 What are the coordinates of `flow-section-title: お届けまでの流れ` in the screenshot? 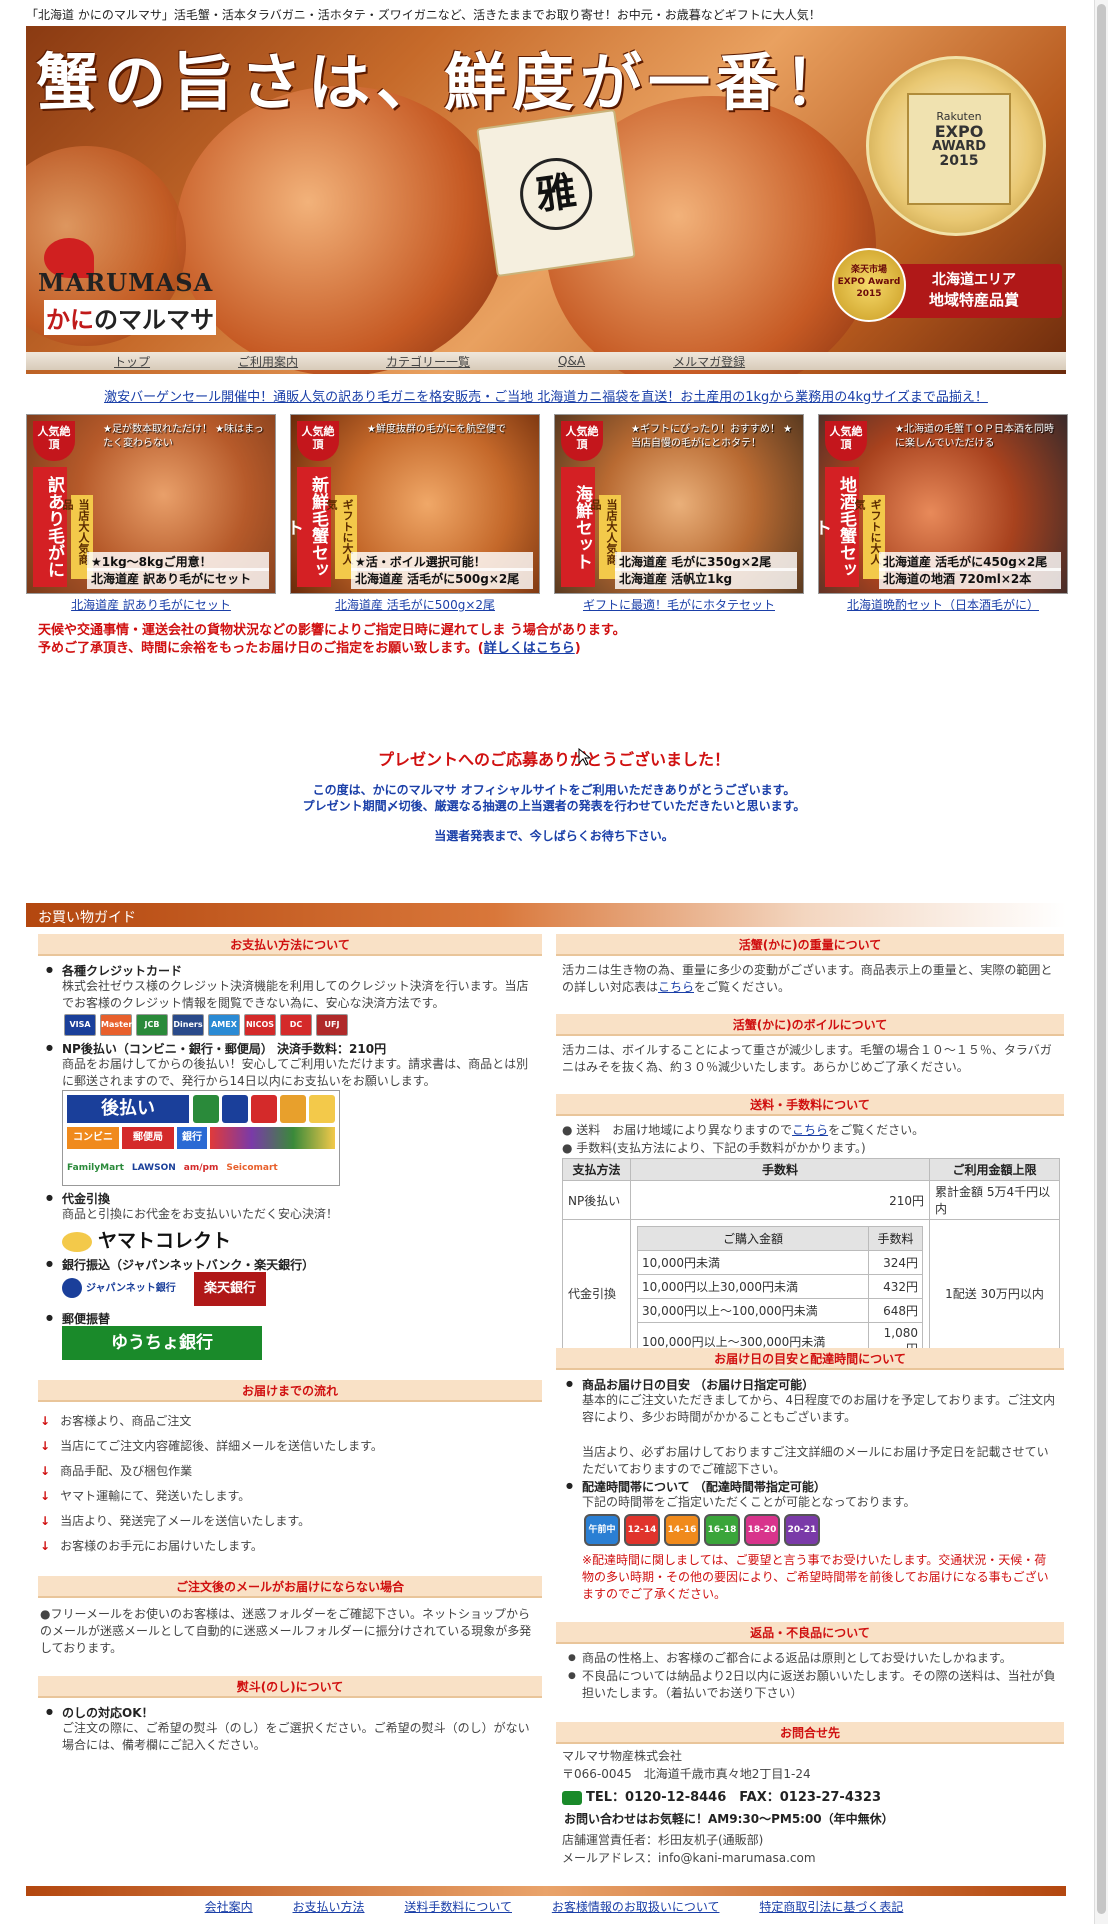 It's located at (290, 1391).